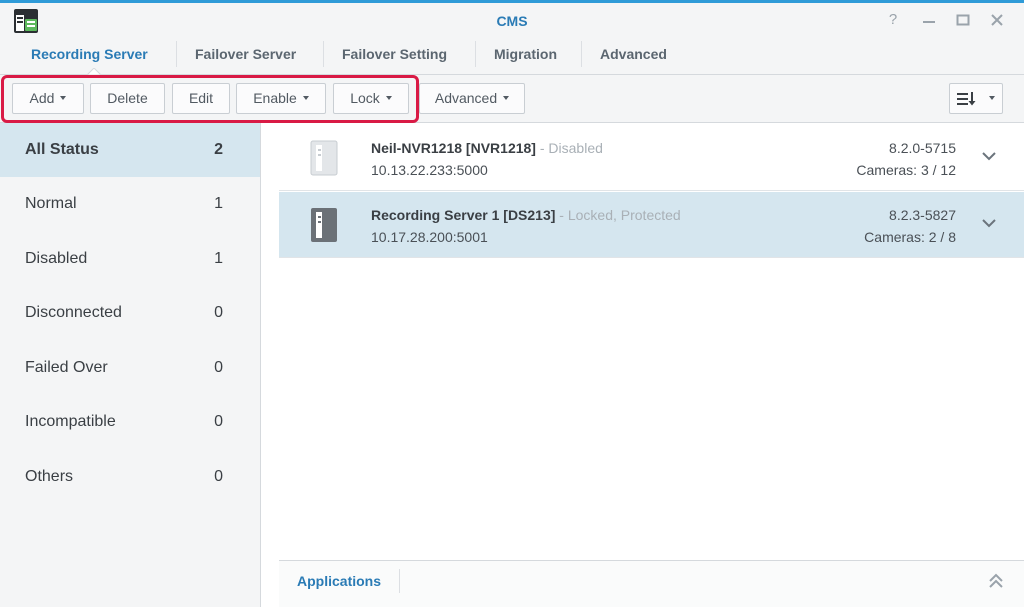 This screenshot has height=607, width=1024. What do you see at coordinates (130, 259) in the screenshot?
I see `sidebar-item-disabled: Disabled 1` at bounding box center [130, 259].